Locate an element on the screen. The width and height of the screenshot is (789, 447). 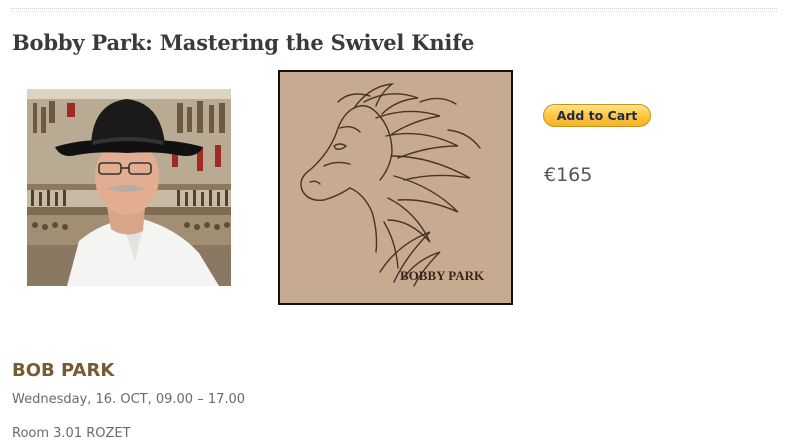
session-schedule: Wednesday, 16. OCT, 09.00 – 17.00 is located at coordinates (129, 399).